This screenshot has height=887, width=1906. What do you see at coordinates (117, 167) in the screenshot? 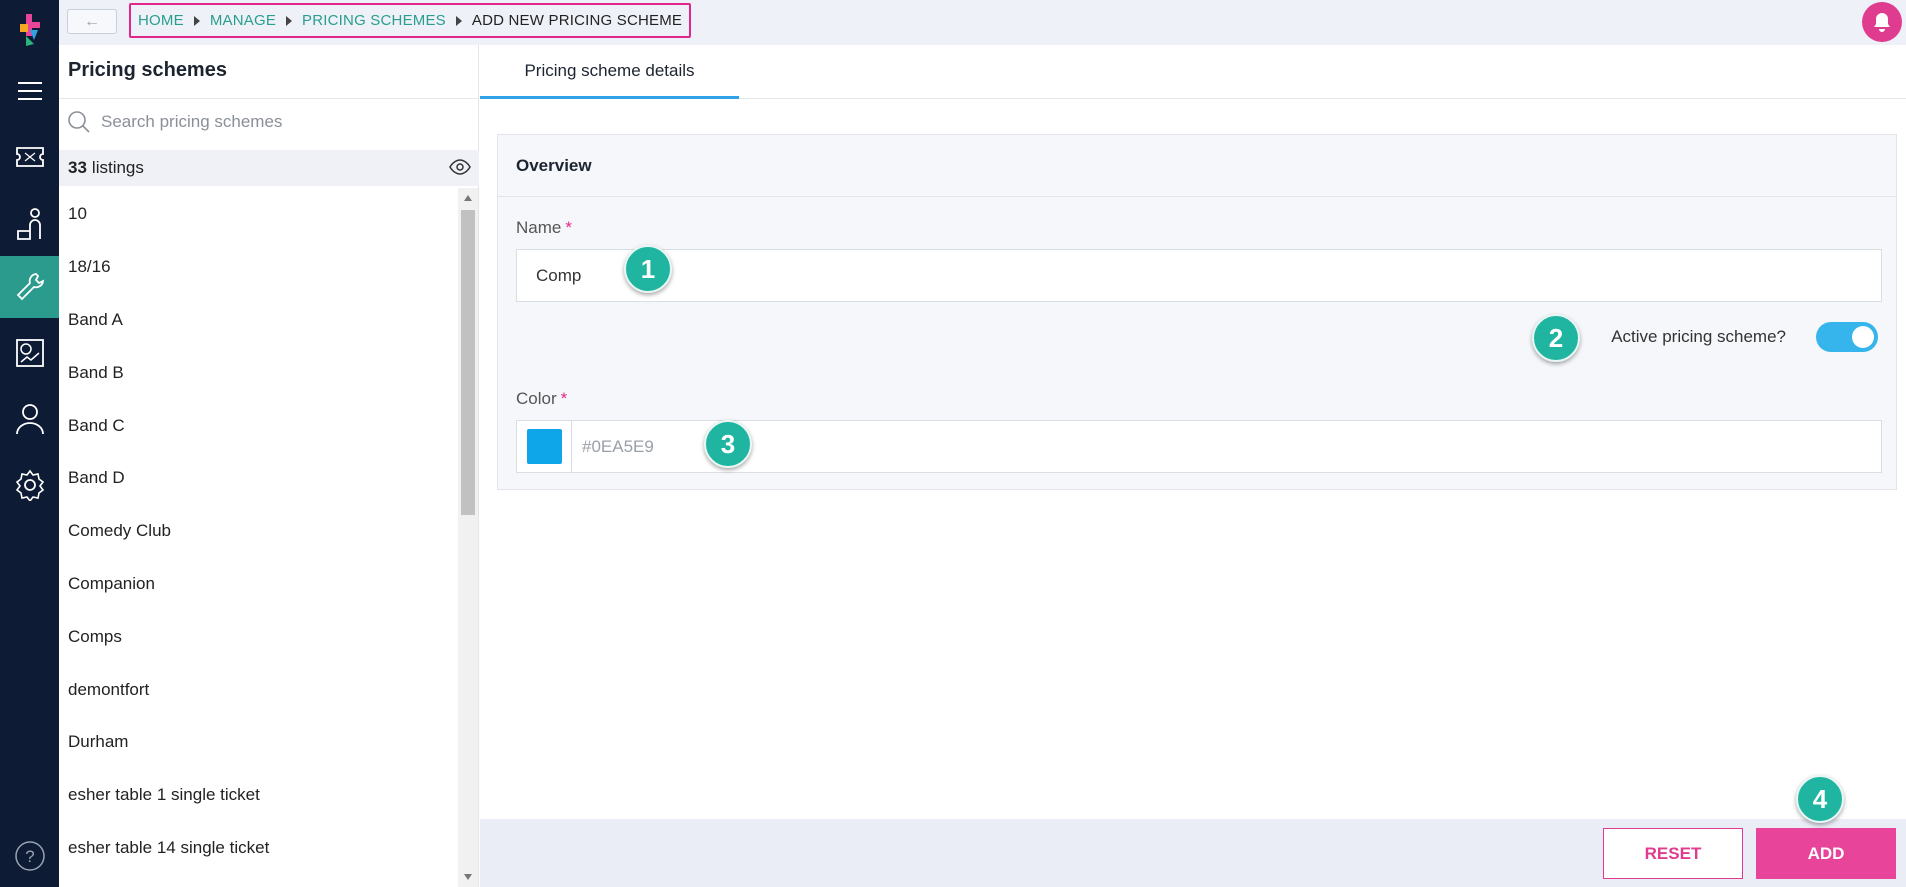
I see `listings-label: listings` at bounding box center [117, 167].